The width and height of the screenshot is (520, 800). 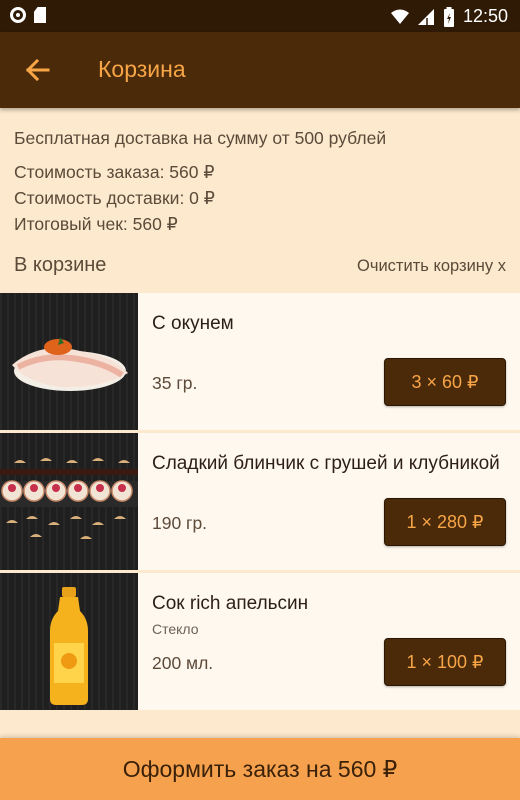 What do you see at coordinates (180, 523) in the screenshot?
I see `item-weight: 190 гр.` at bounding box center [180, 523].